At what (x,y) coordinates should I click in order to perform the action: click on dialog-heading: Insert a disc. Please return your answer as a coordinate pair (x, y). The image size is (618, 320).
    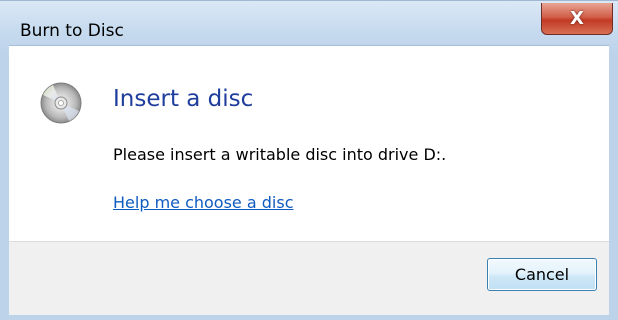
    Looking at the image, I should click on (183, 99).